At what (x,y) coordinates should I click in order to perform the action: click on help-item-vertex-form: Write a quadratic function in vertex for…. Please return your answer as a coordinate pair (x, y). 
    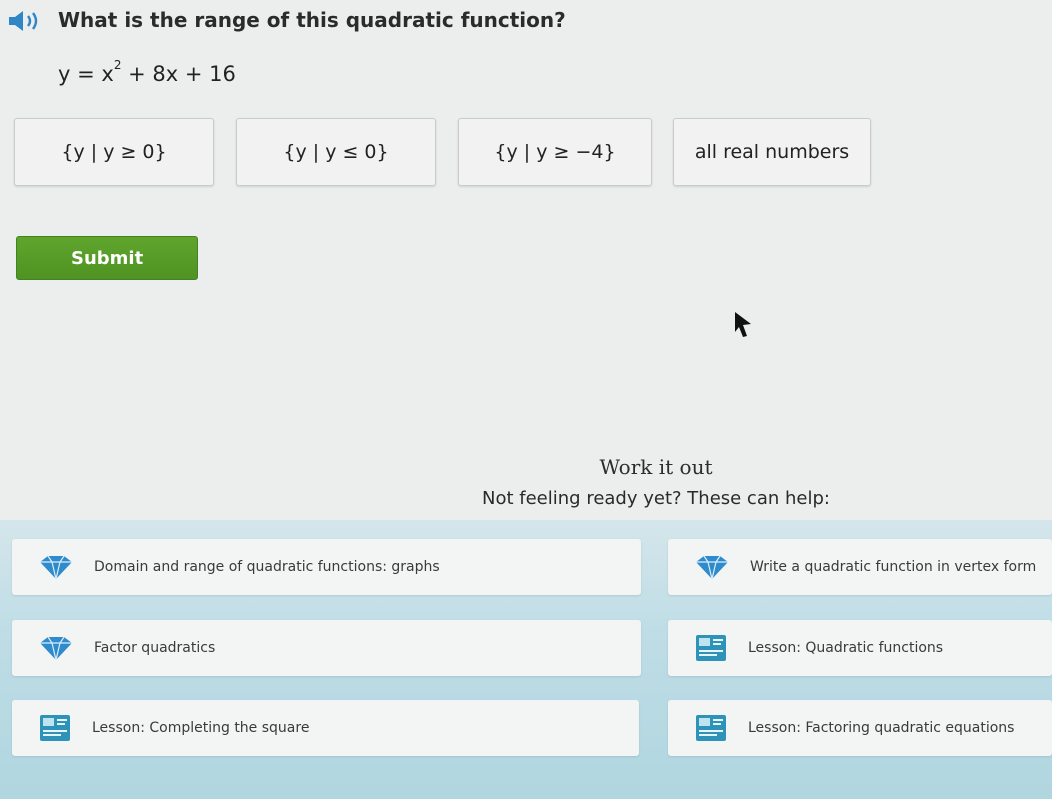
    Looking at the image, I should click on (860, 567).